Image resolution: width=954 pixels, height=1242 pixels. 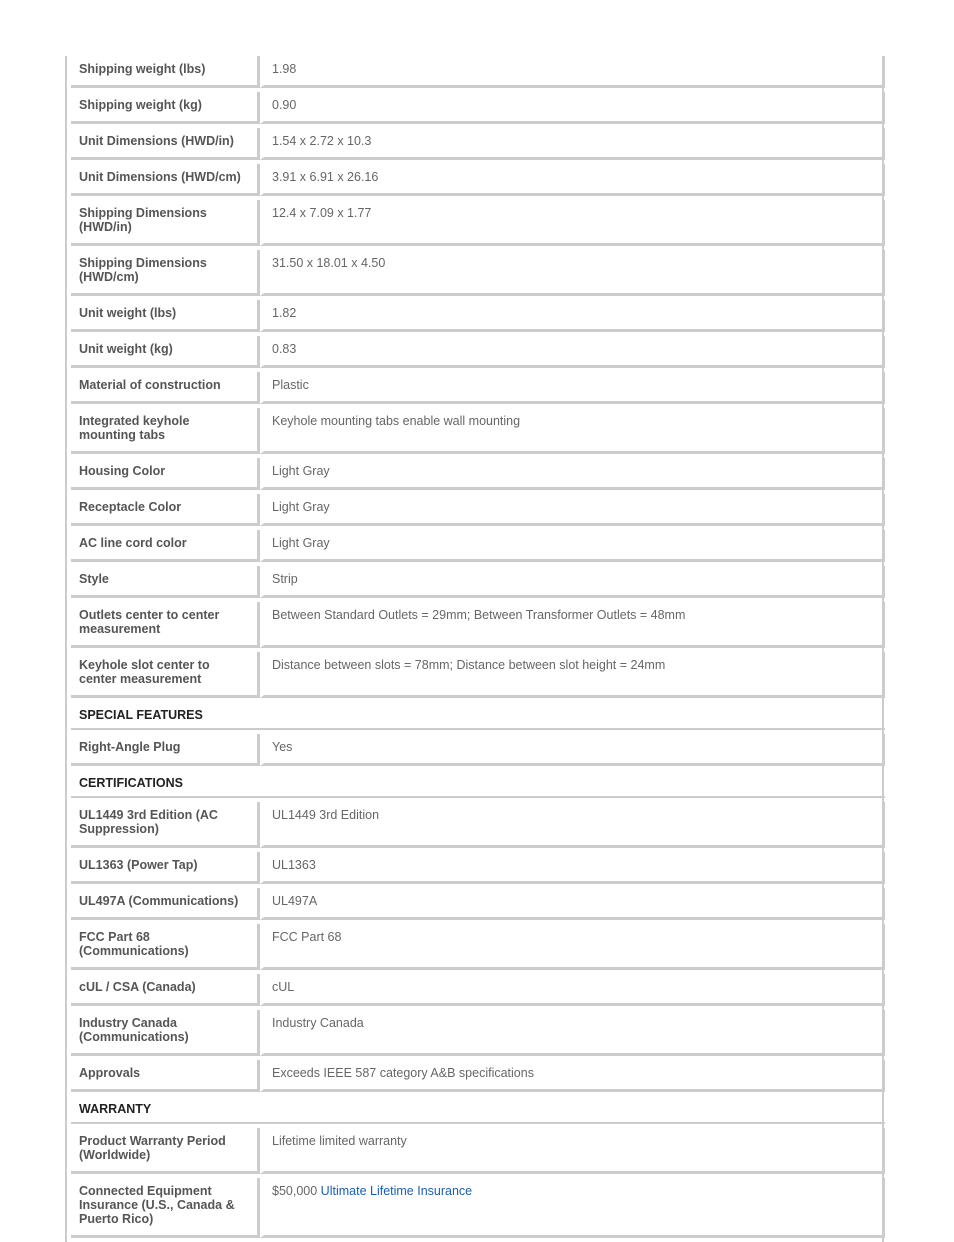 I want to click on spec-label: Integrated keyhole mounting tabs, so click(x=165, y=431).